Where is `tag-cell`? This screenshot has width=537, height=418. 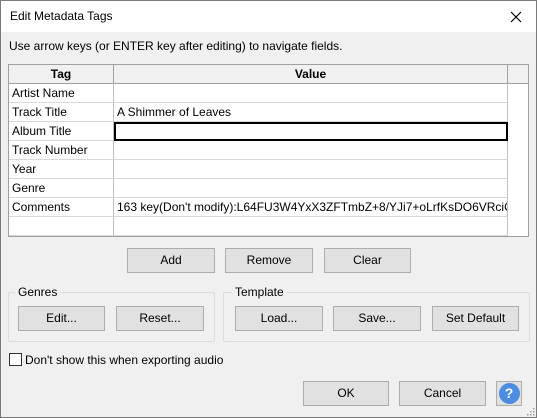
tag-cell is located at coordinates (61, 226).